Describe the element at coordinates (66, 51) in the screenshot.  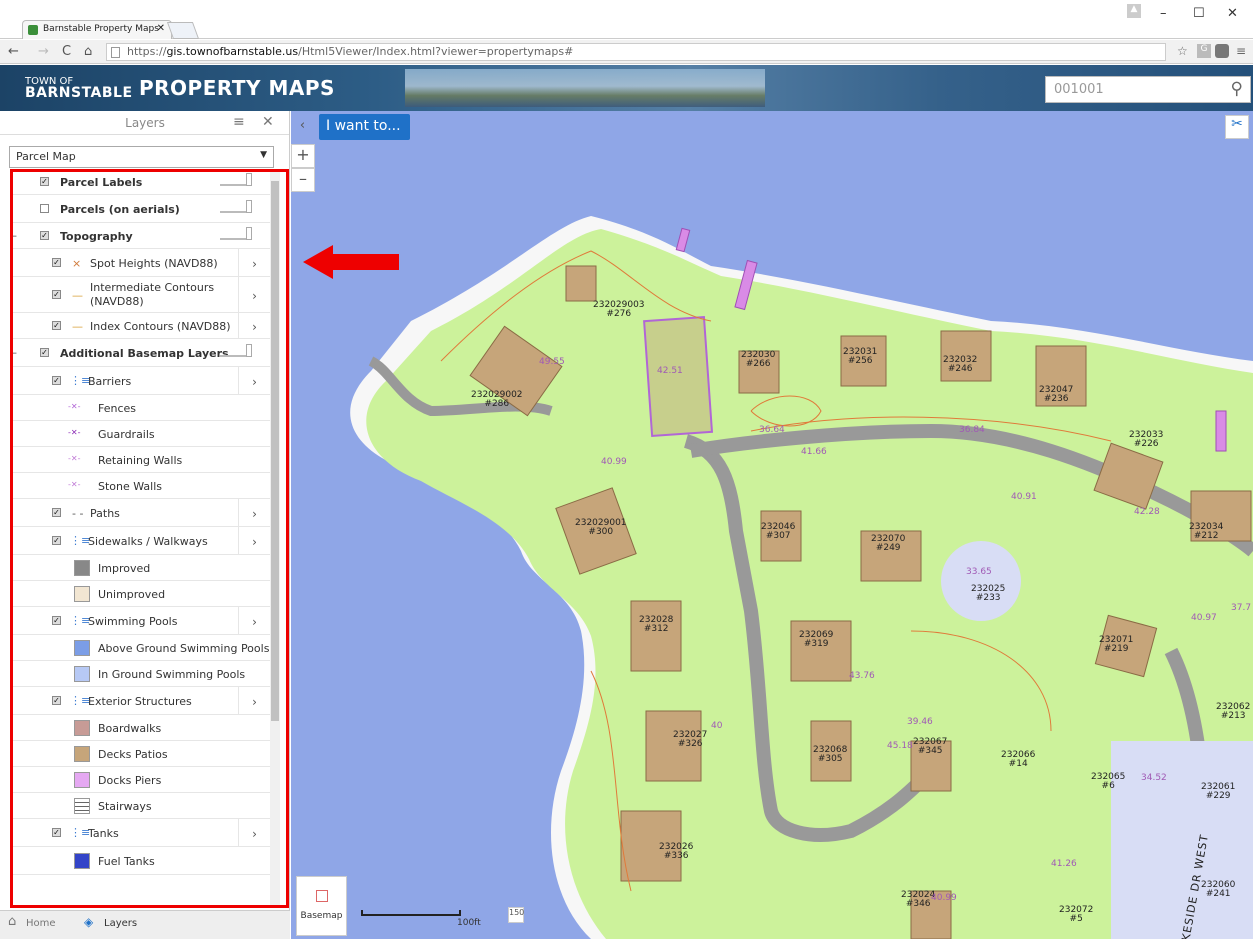
I see `reload-icon: C` at that location.